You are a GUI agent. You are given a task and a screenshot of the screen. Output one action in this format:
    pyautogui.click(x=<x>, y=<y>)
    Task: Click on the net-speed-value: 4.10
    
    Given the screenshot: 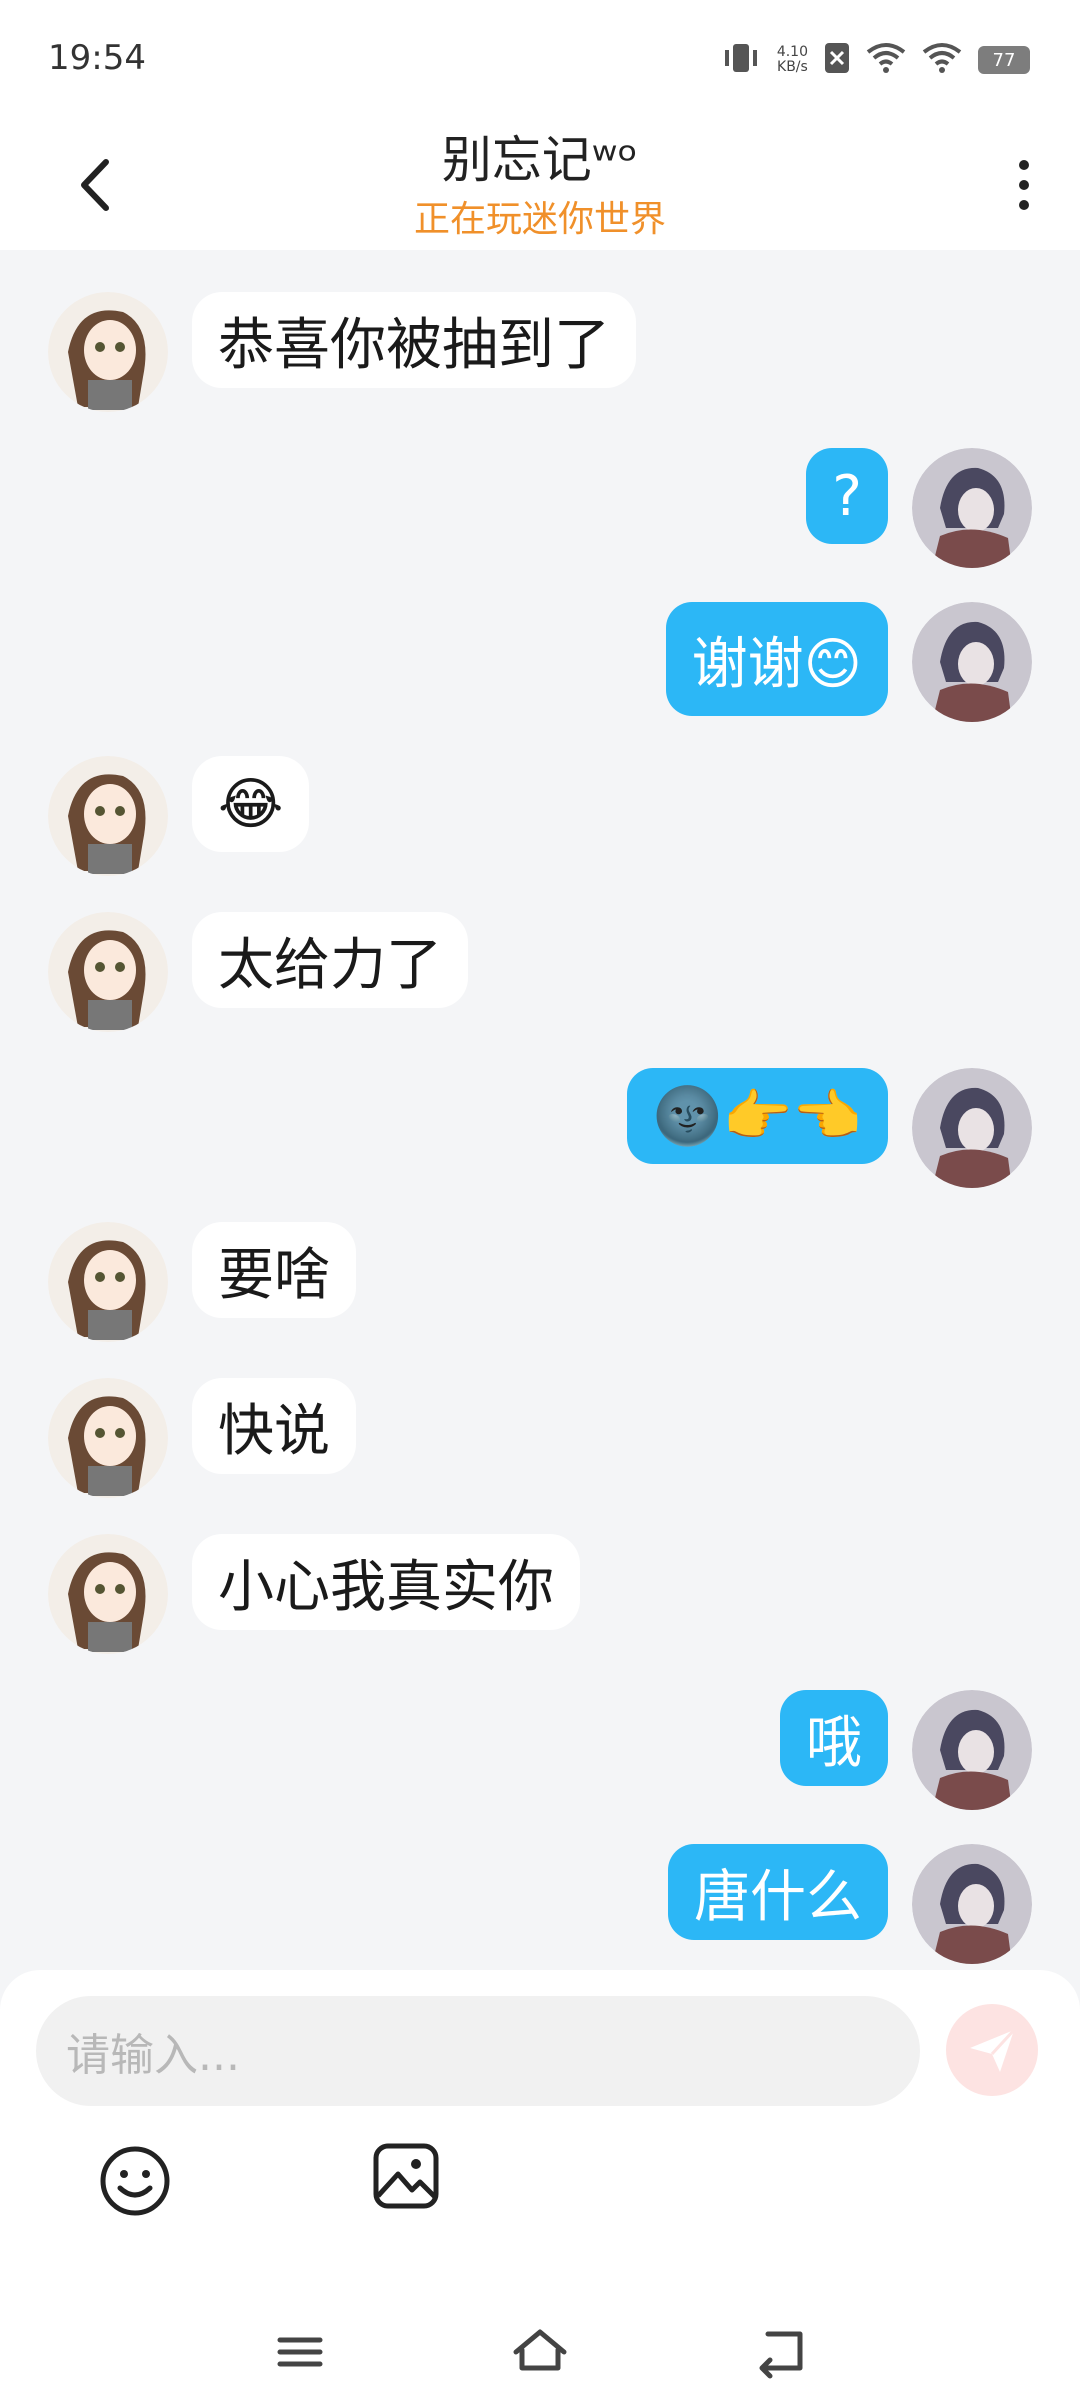 What is the action you would take?
    pyautogui.click(x=792, y=52)
    